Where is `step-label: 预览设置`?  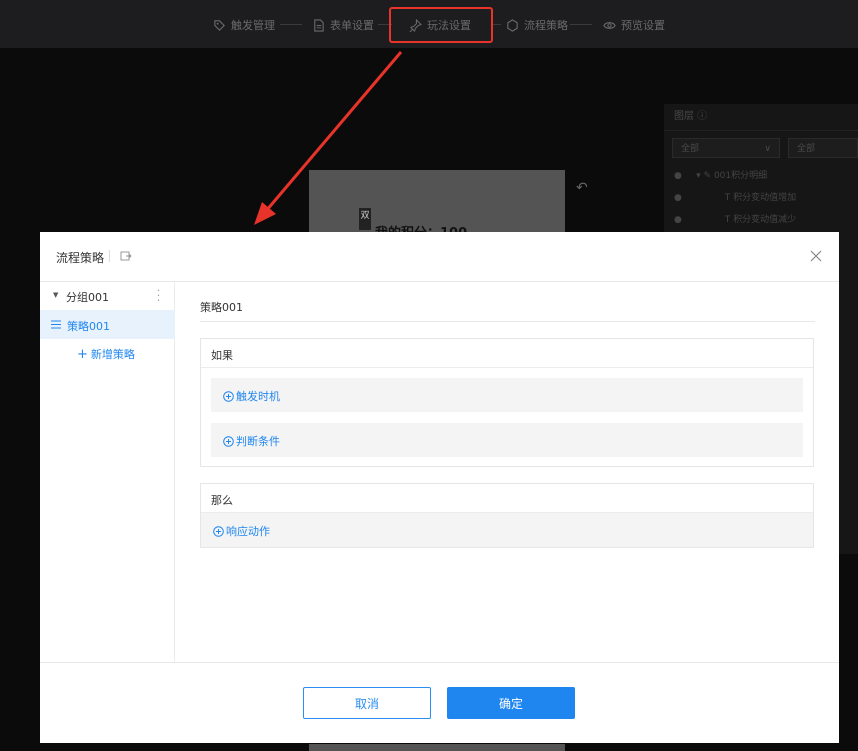 step-label: 预览设置 is located at coordinates (643, 25).